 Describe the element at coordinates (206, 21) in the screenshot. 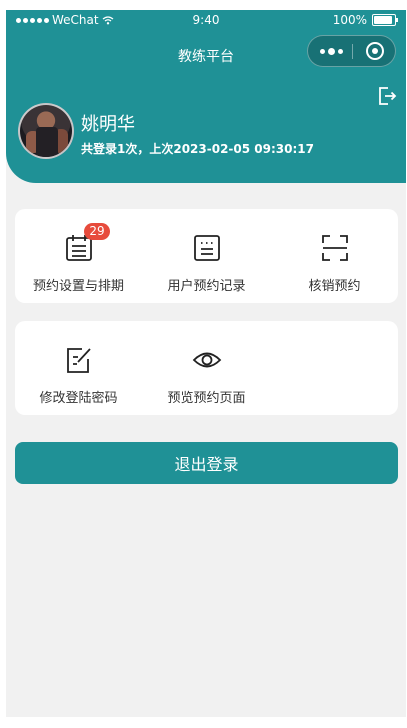

I see `status-bar: WeChat 9:40 100%` at that location.